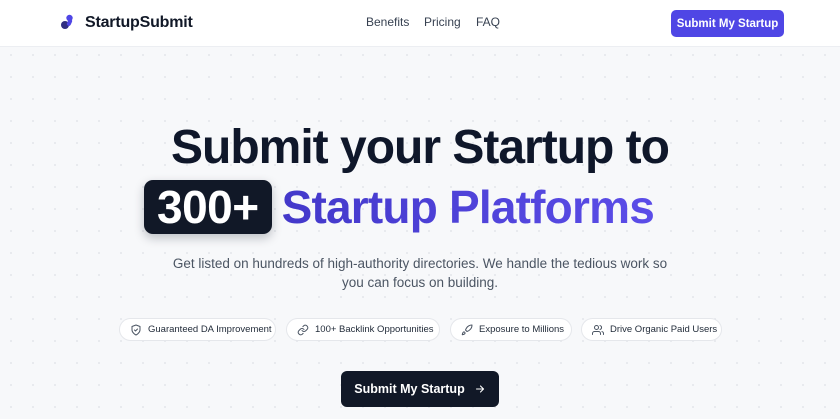 The width and height of the screenshot is (840, 419). I want to click on logo-icon, so click(67, 21).